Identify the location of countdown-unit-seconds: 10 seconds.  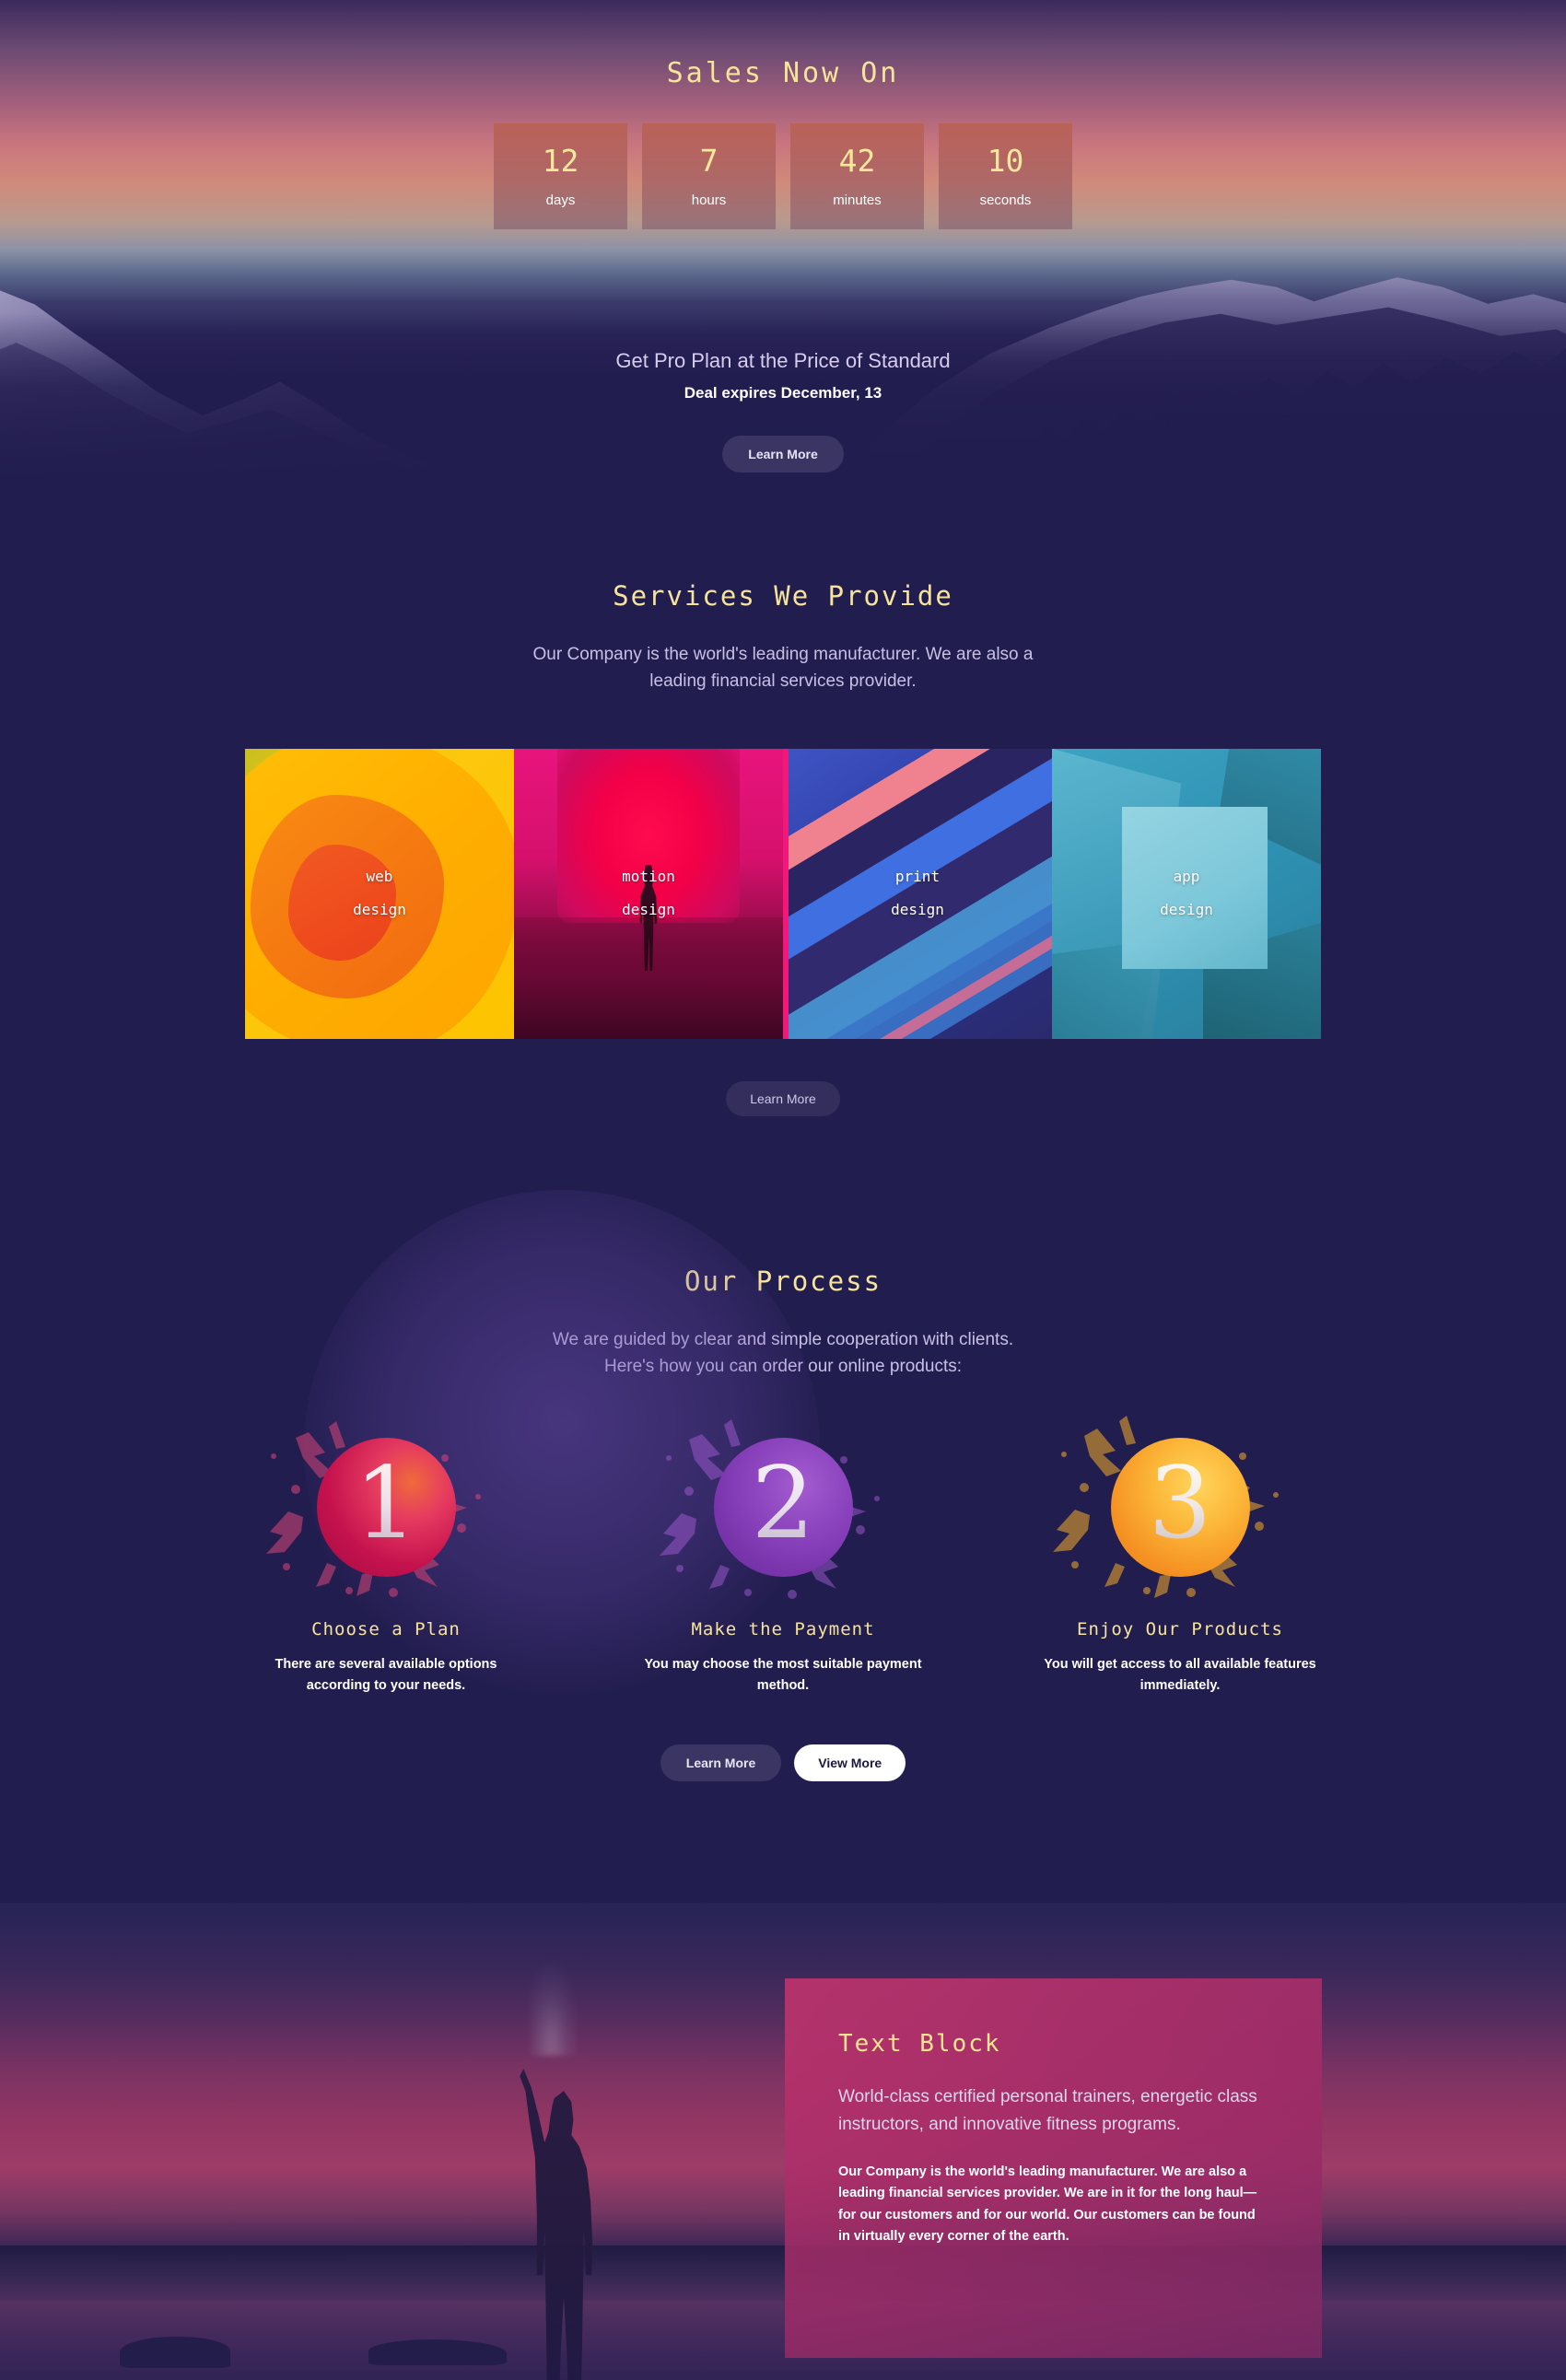
(1005, 176).